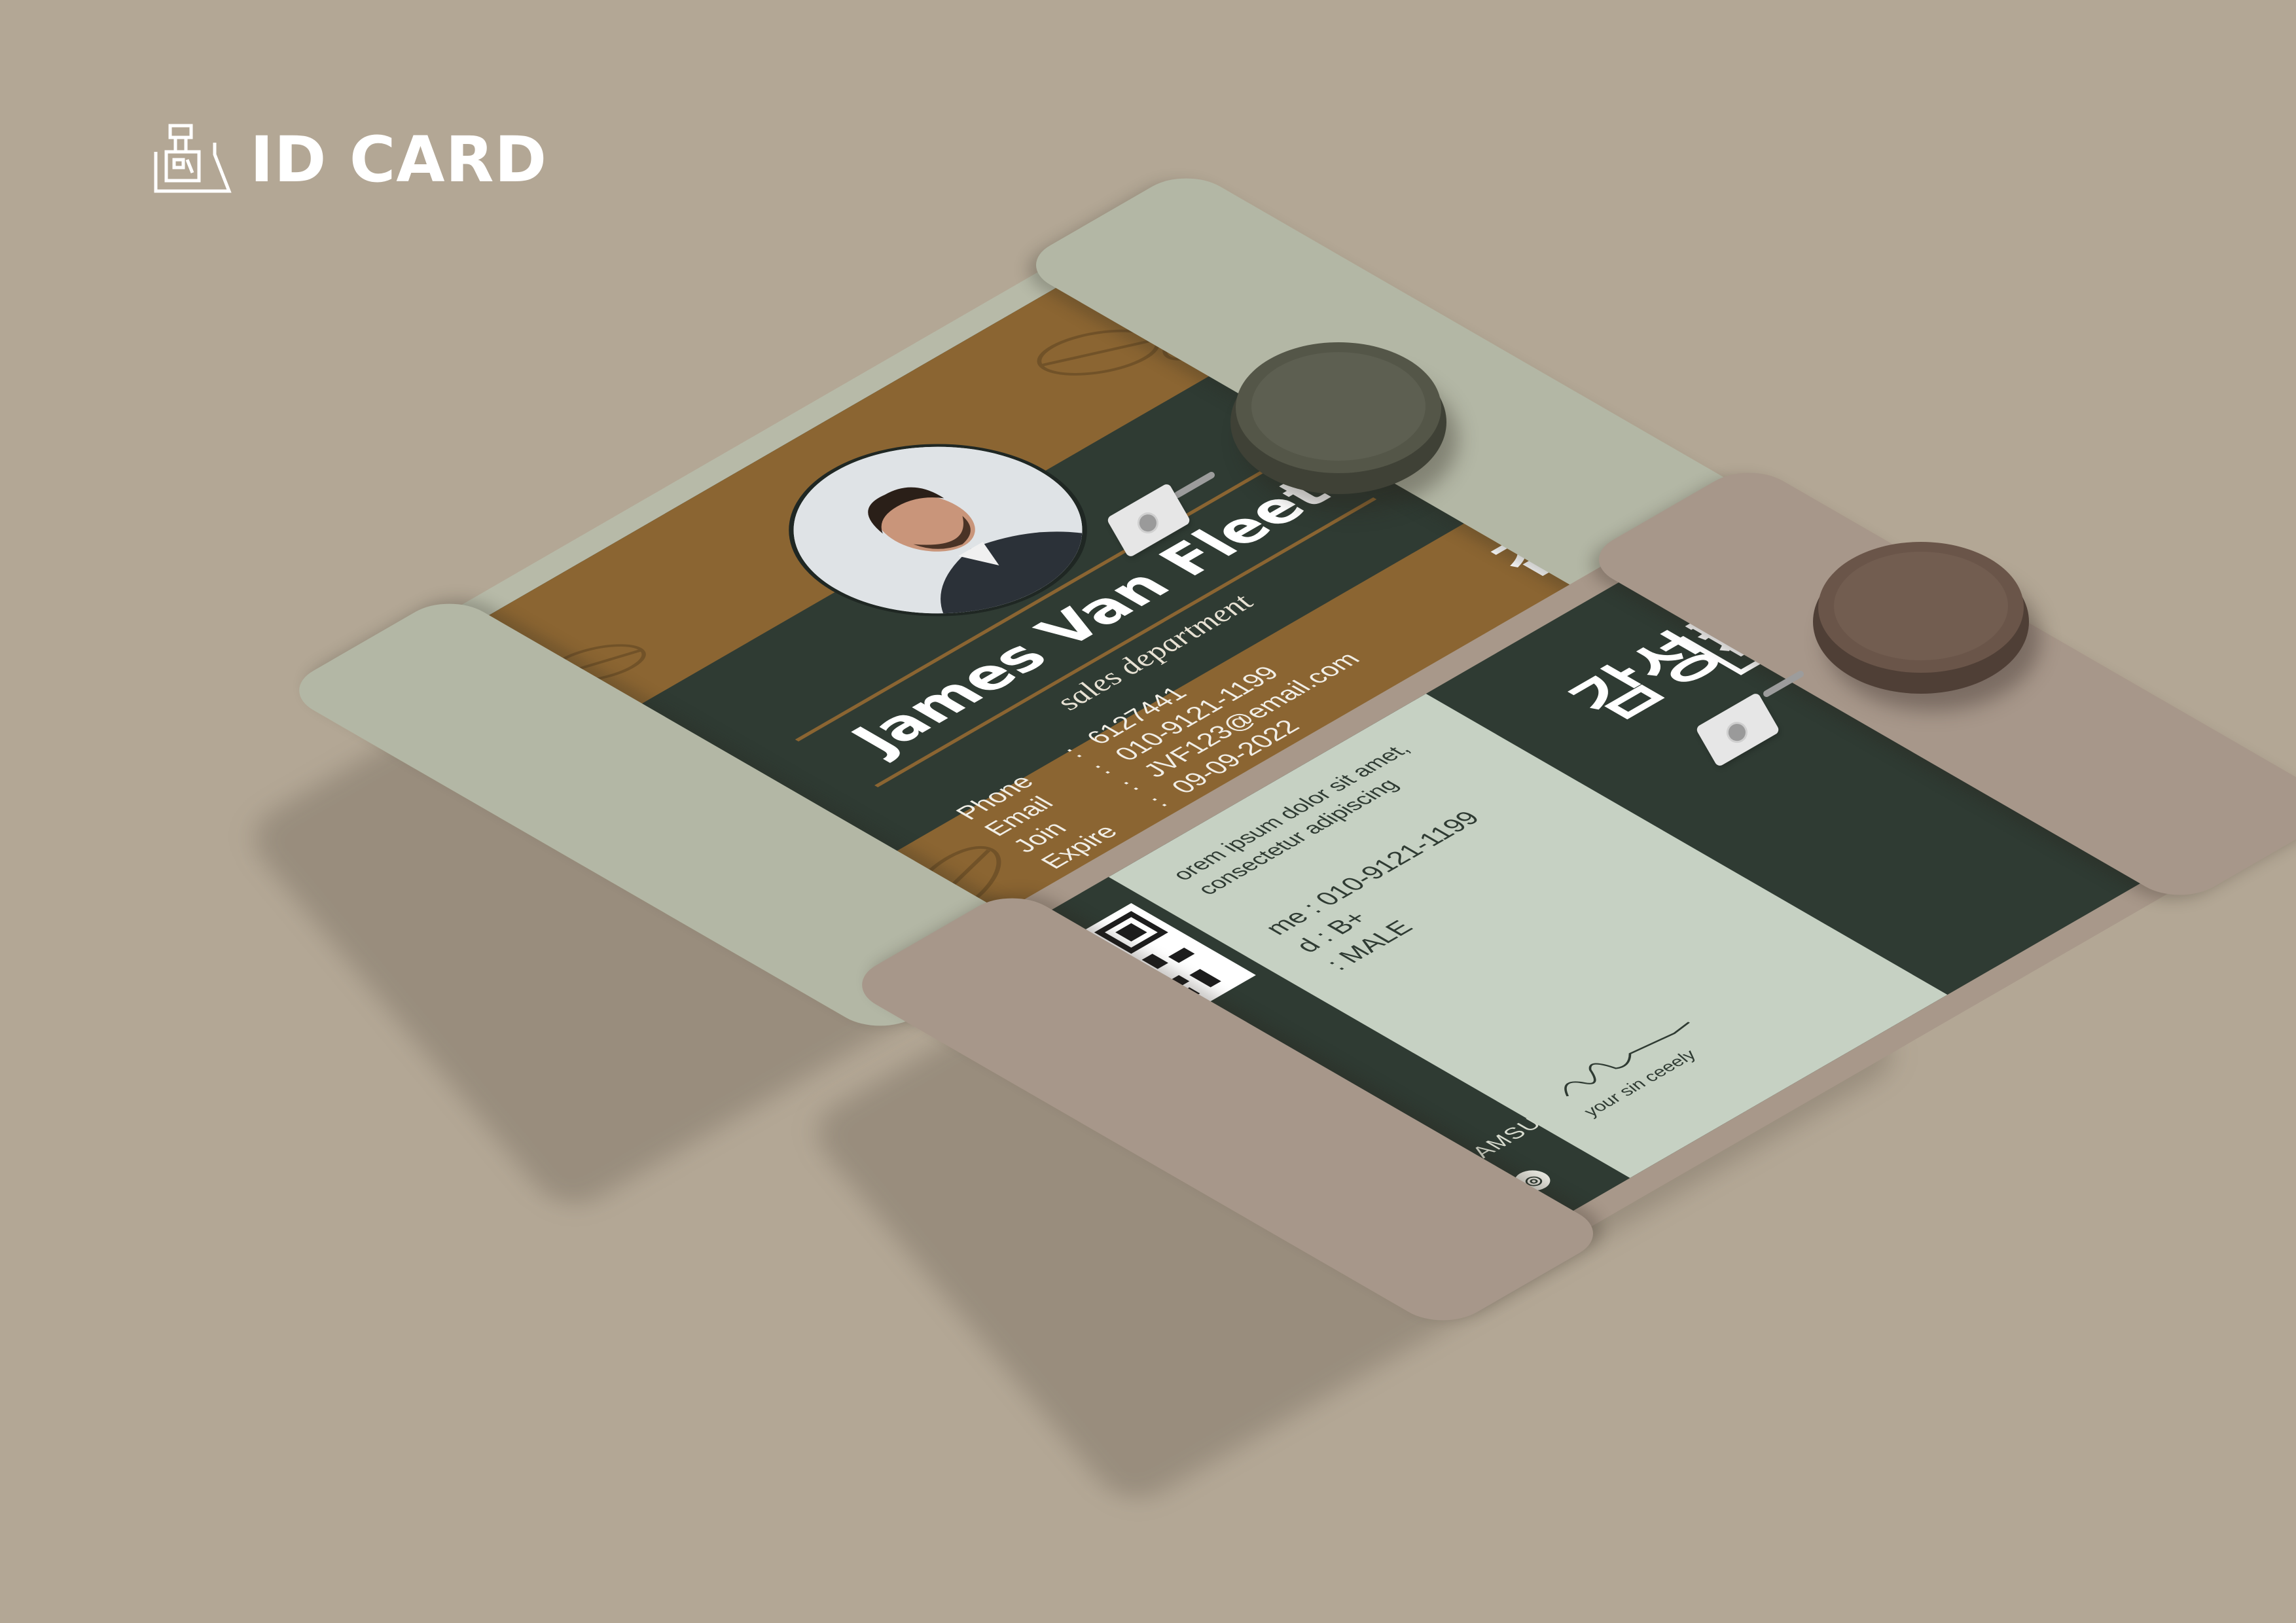 This screenshot has height=1623, width=2296. Describe the element at coordinates (193, 158) in the screenshot. I see `coffee-shop-logo-icon` at that location.